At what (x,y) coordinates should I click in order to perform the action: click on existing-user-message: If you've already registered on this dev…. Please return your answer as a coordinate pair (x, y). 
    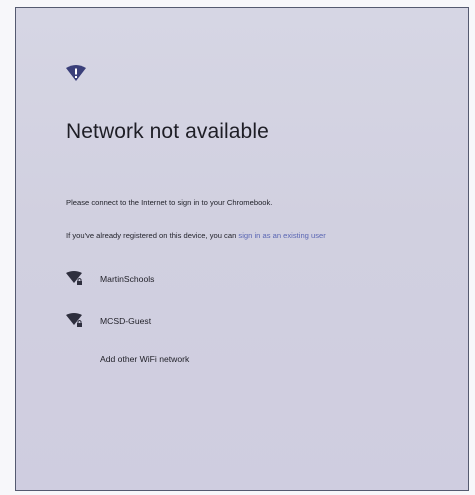
    Looking at the image, I should click on (196, 235).